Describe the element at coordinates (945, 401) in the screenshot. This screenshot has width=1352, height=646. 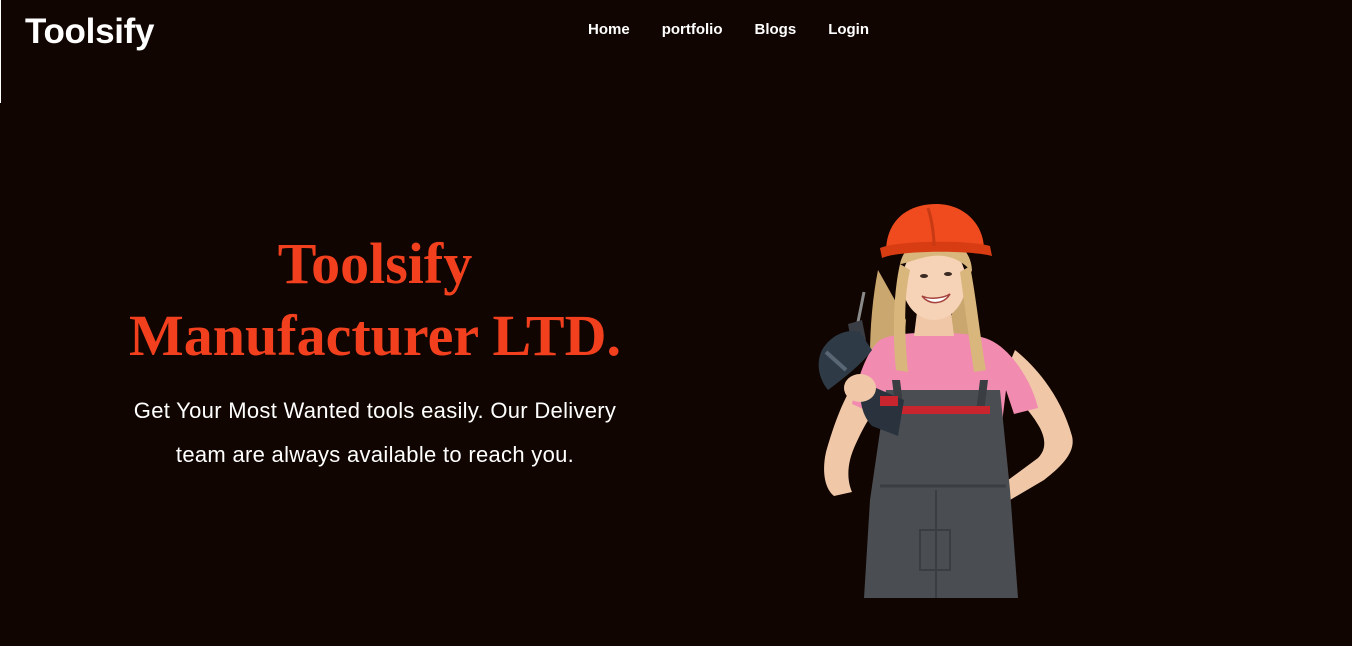
I see `worker-with-drill-image` at that location.